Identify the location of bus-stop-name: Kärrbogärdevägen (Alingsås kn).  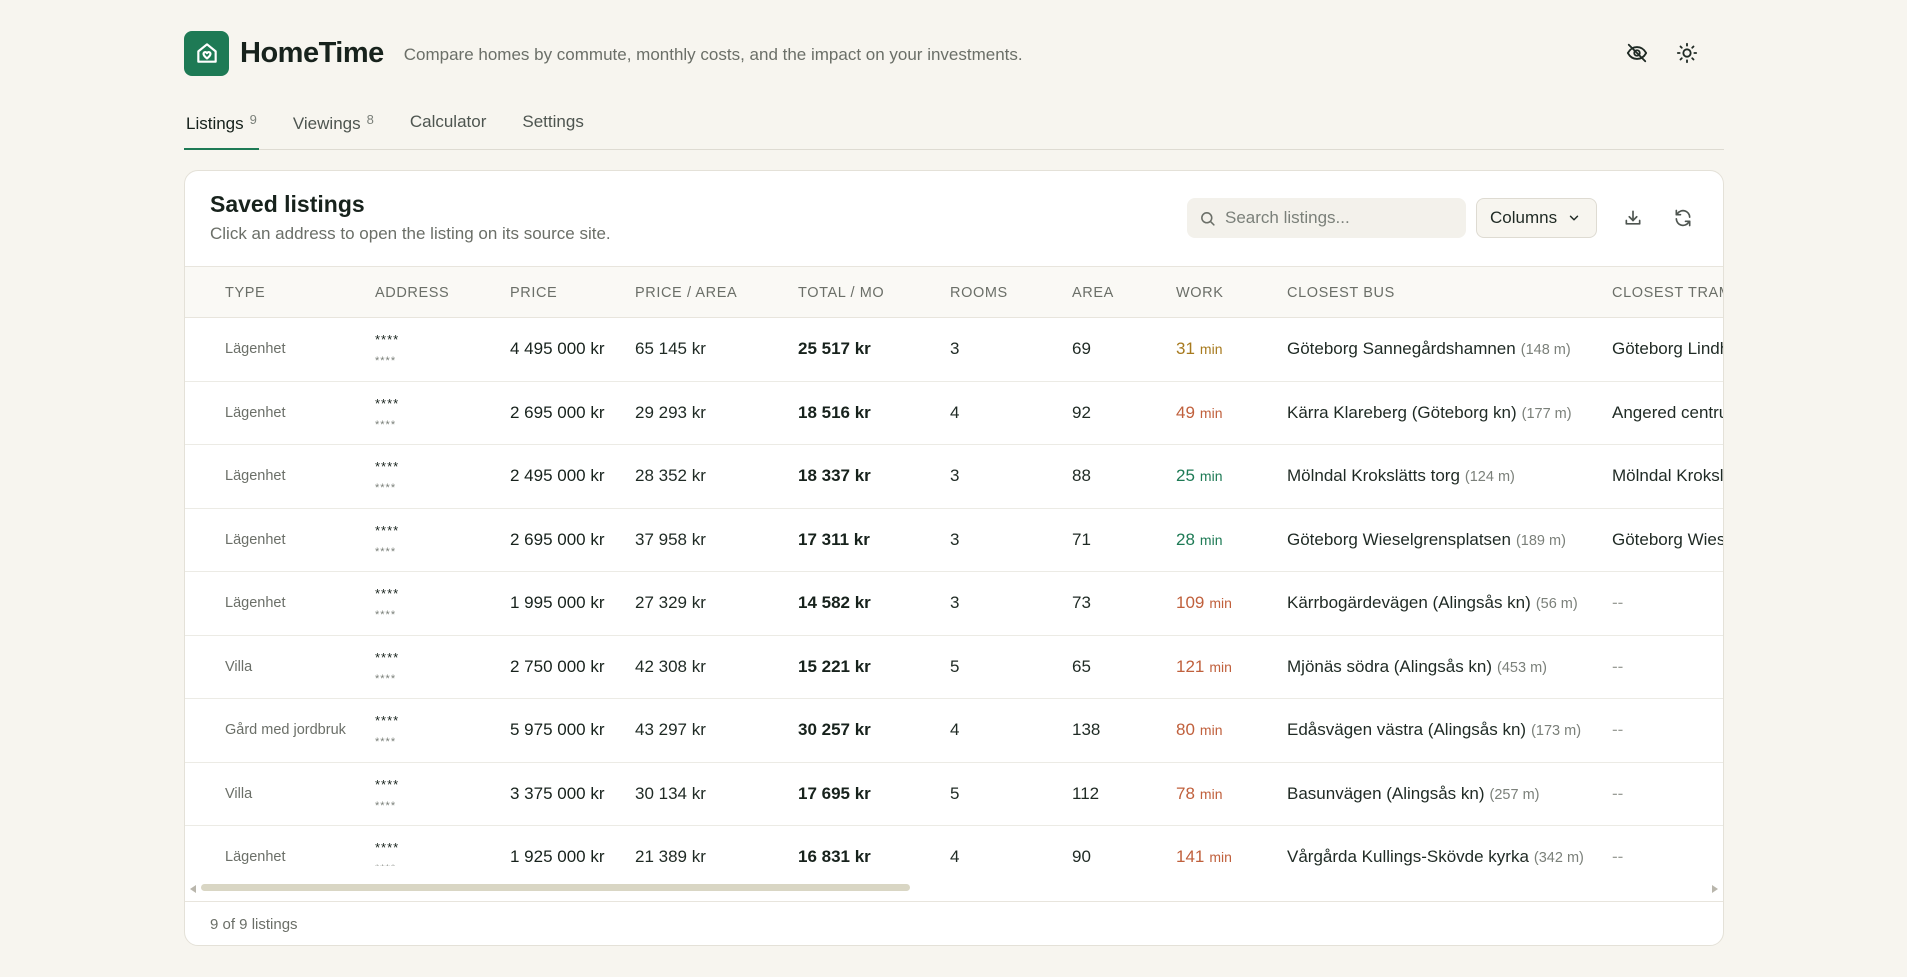
(1409, 603).